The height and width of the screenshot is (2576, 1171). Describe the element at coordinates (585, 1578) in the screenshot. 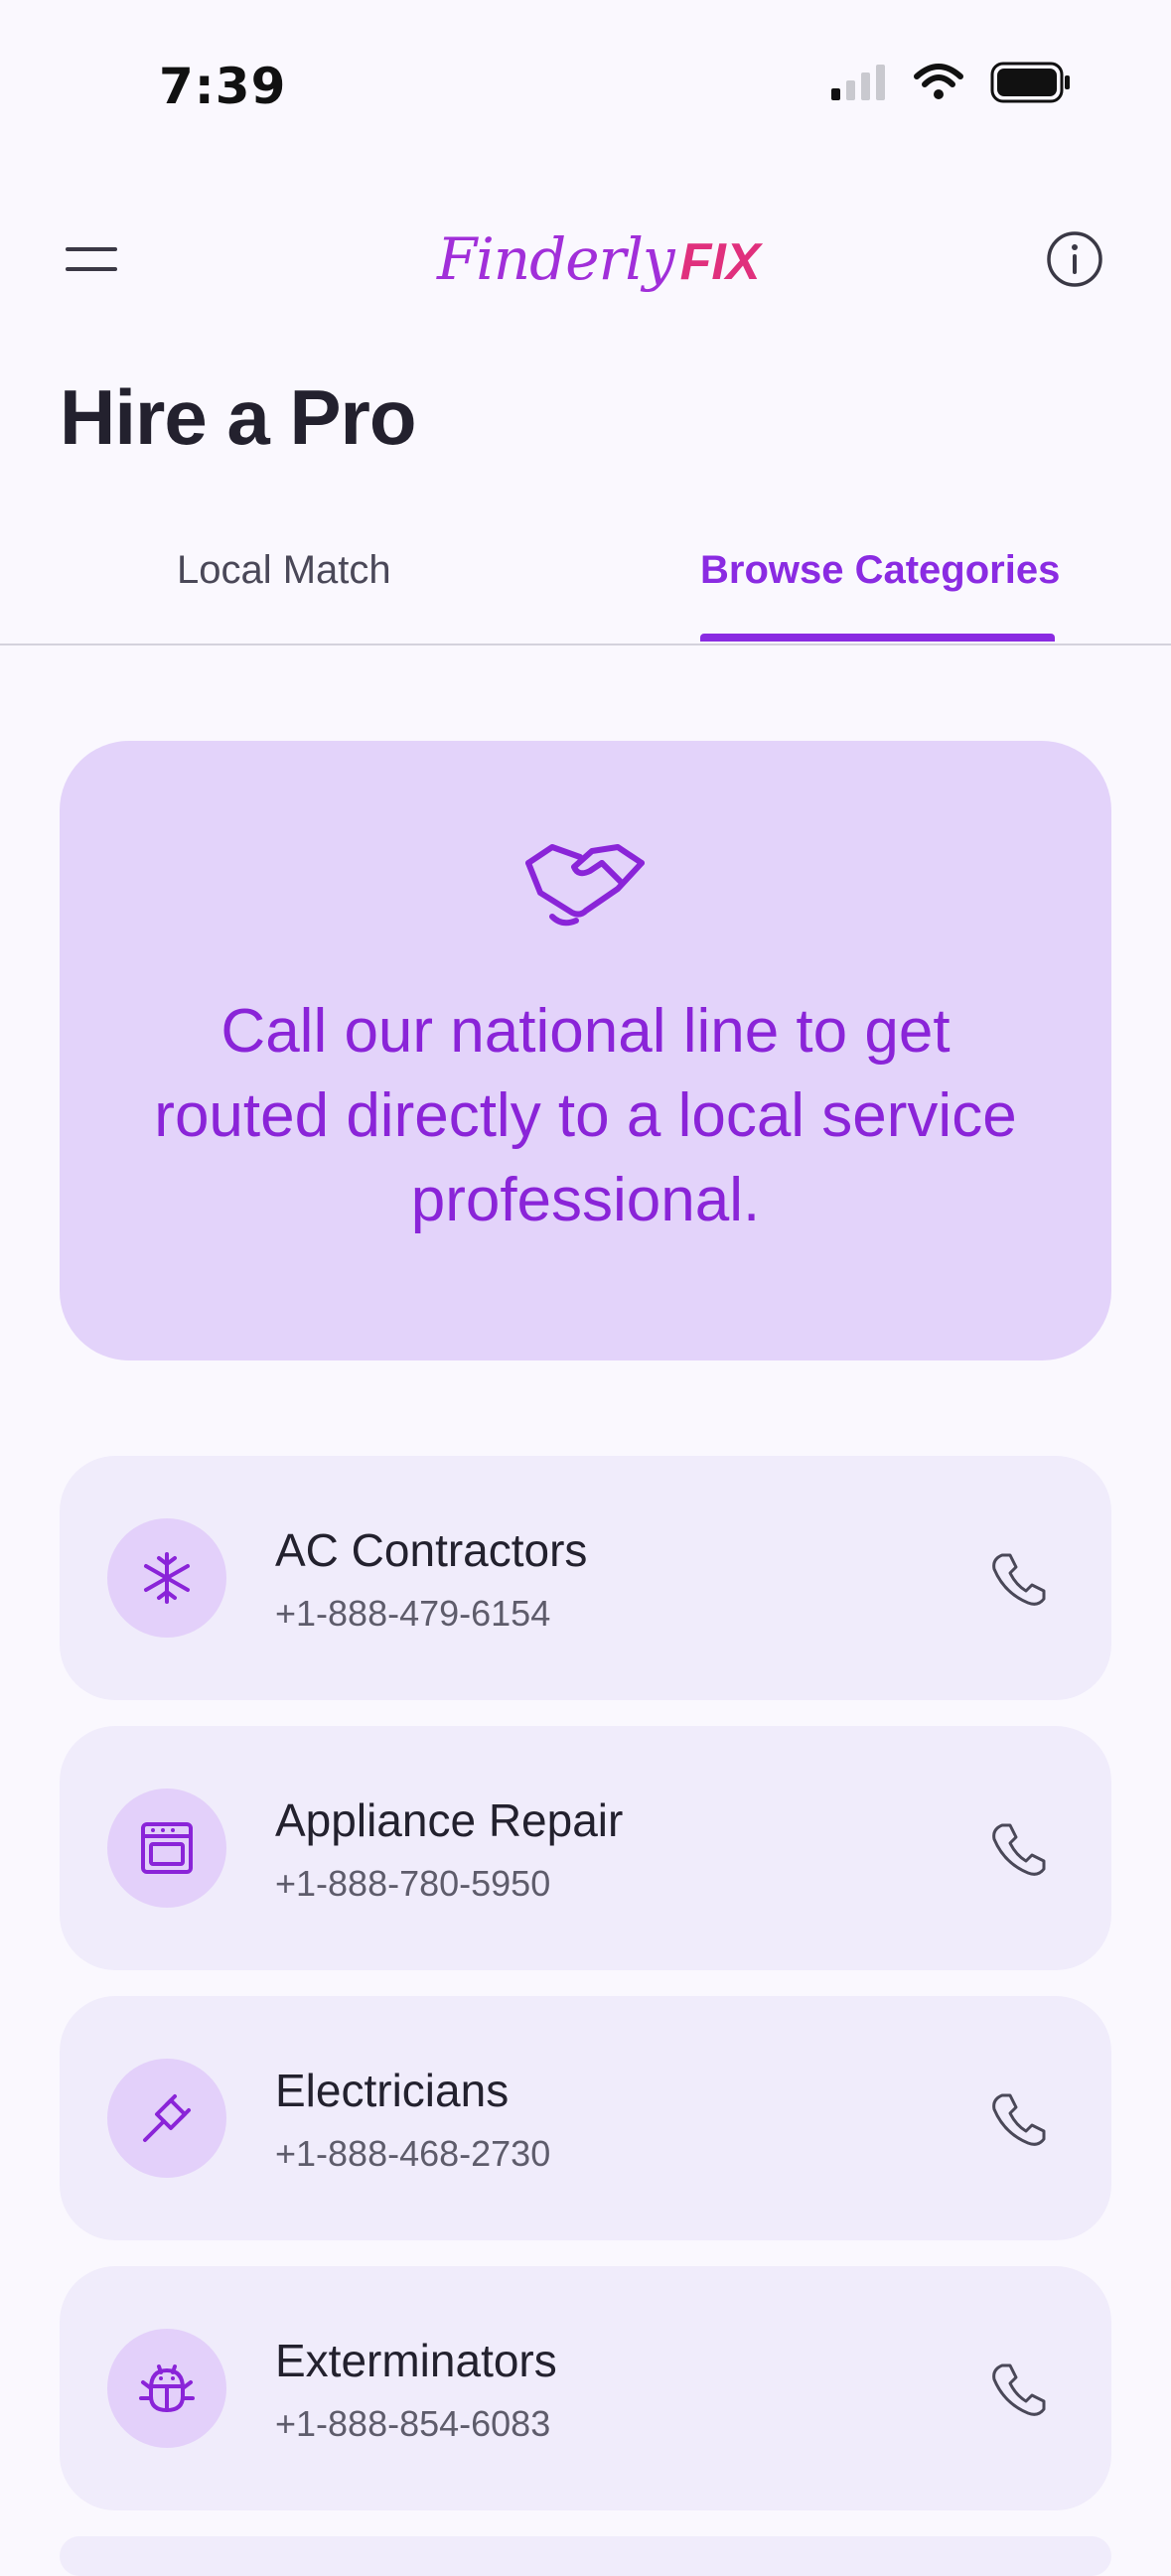

I see `category-row-ac-contractors: AC Contractors +1-888-479-6154` at that location.